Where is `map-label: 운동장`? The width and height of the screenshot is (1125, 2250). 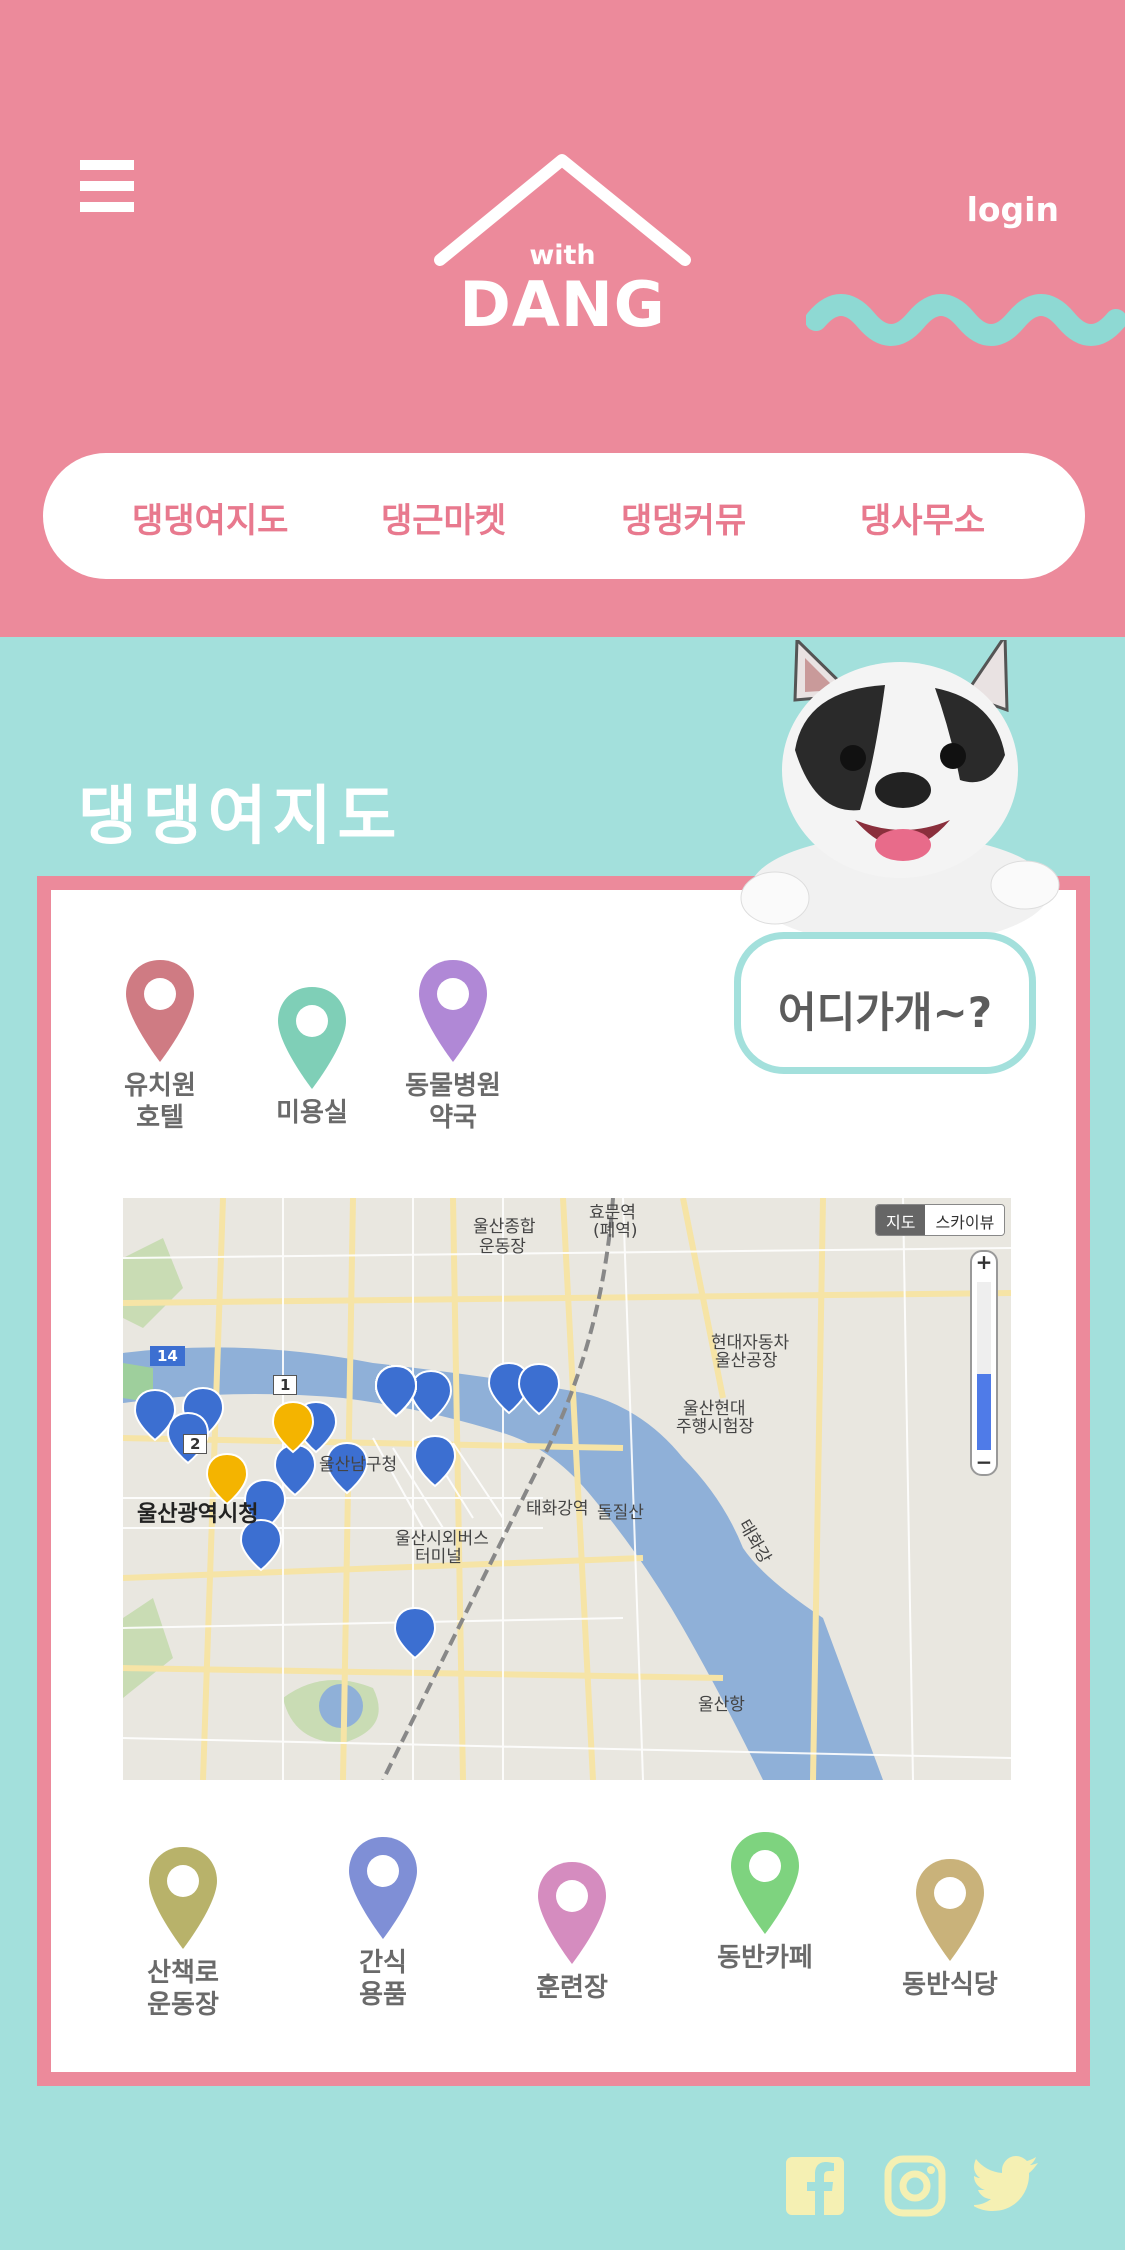 map-label: 운동장 is located at coordinates (502, 1247).